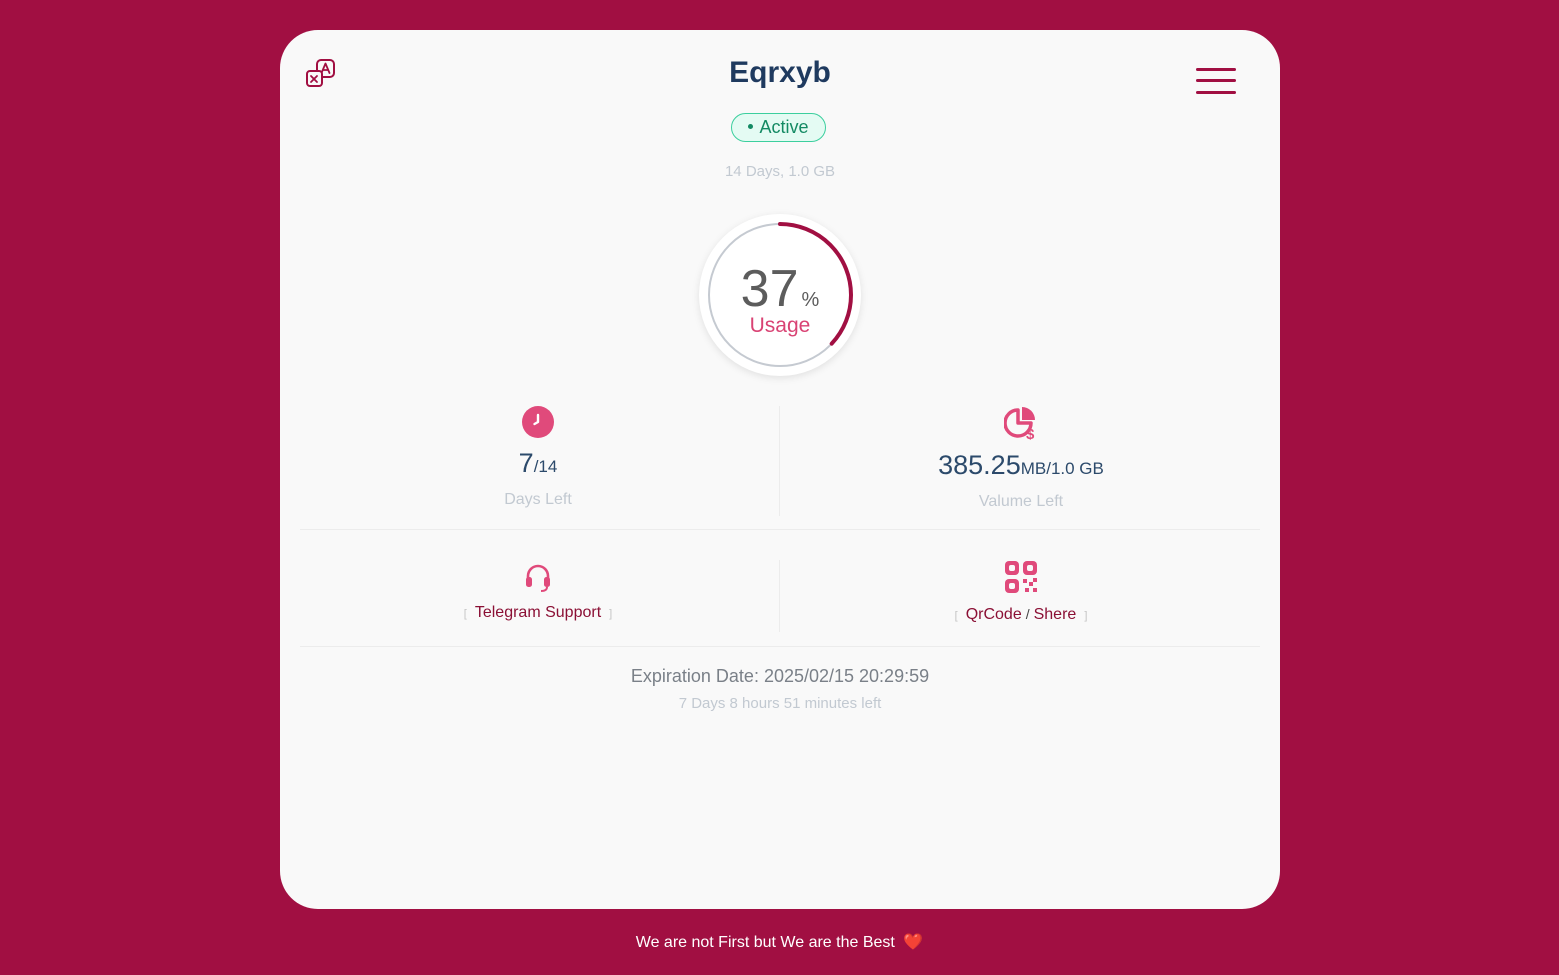 The height and width of the screenshot is (975, 1559). I want to click on volume-total: MB/1.0 GB, so click(1062, 468).